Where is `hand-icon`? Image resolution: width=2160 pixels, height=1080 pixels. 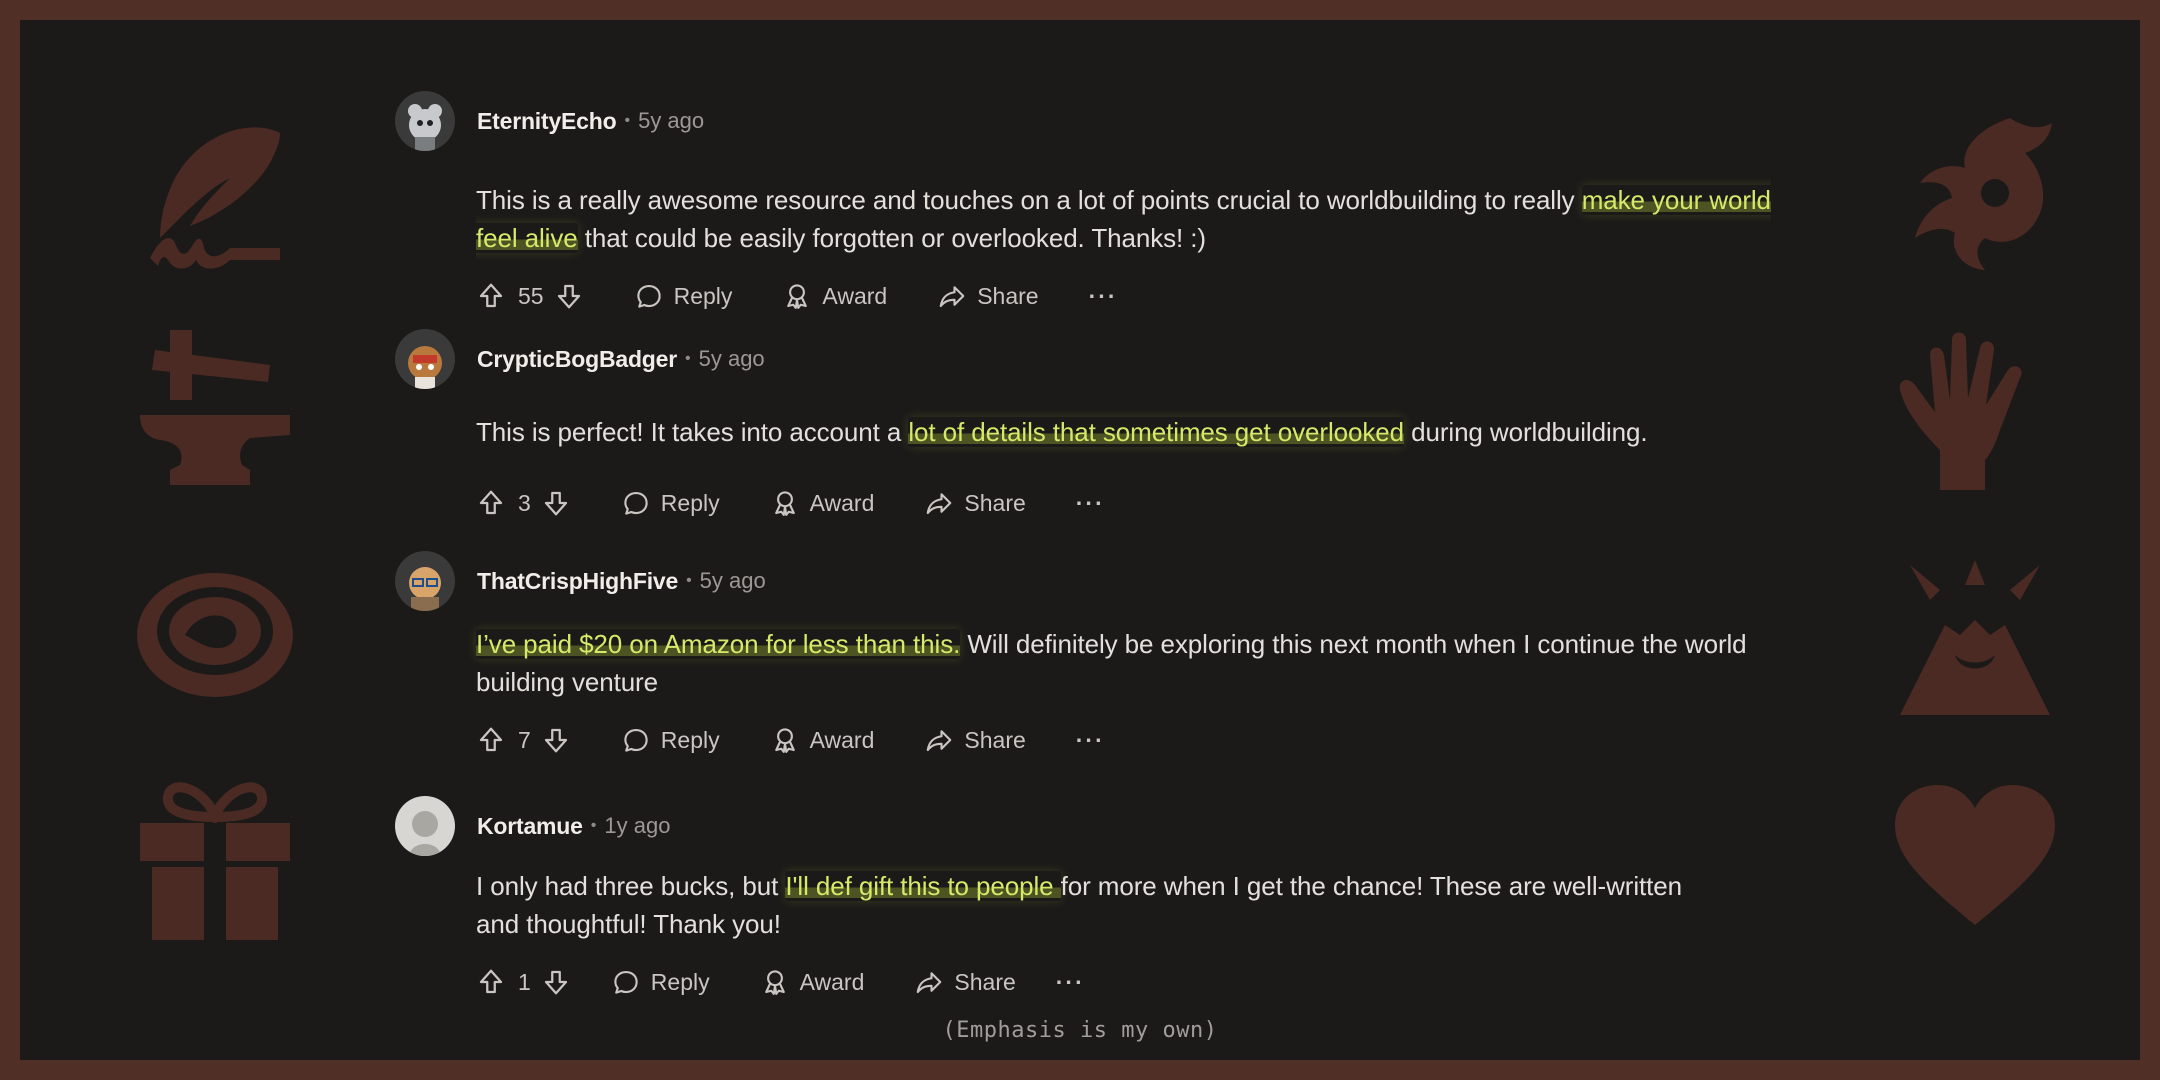 hand-icon is located at coordinates (1975, 412).